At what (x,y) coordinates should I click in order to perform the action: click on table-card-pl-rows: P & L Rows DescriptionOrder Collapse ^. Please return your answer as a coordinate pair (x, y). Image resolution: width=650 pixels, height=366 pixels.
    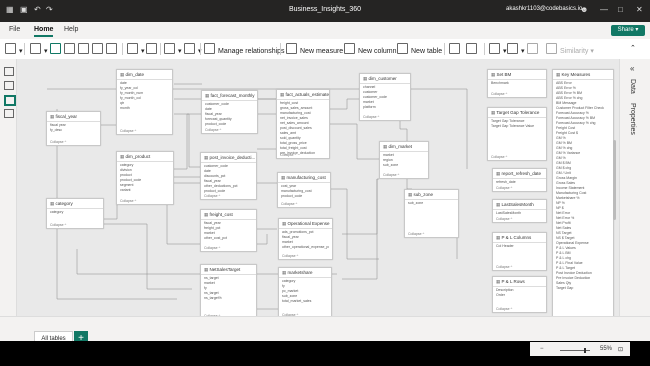
    Looking at the image, I should click on (519, 294).